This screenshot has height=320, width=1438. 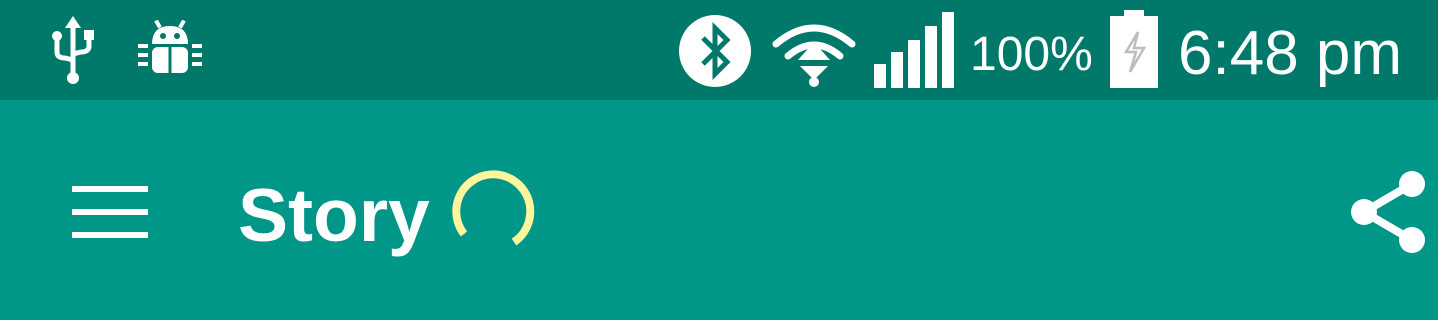 What do you see at coordinates (1390, 212) in the screenshot?
I see `share-icon` at bounding box center [1390, 212].